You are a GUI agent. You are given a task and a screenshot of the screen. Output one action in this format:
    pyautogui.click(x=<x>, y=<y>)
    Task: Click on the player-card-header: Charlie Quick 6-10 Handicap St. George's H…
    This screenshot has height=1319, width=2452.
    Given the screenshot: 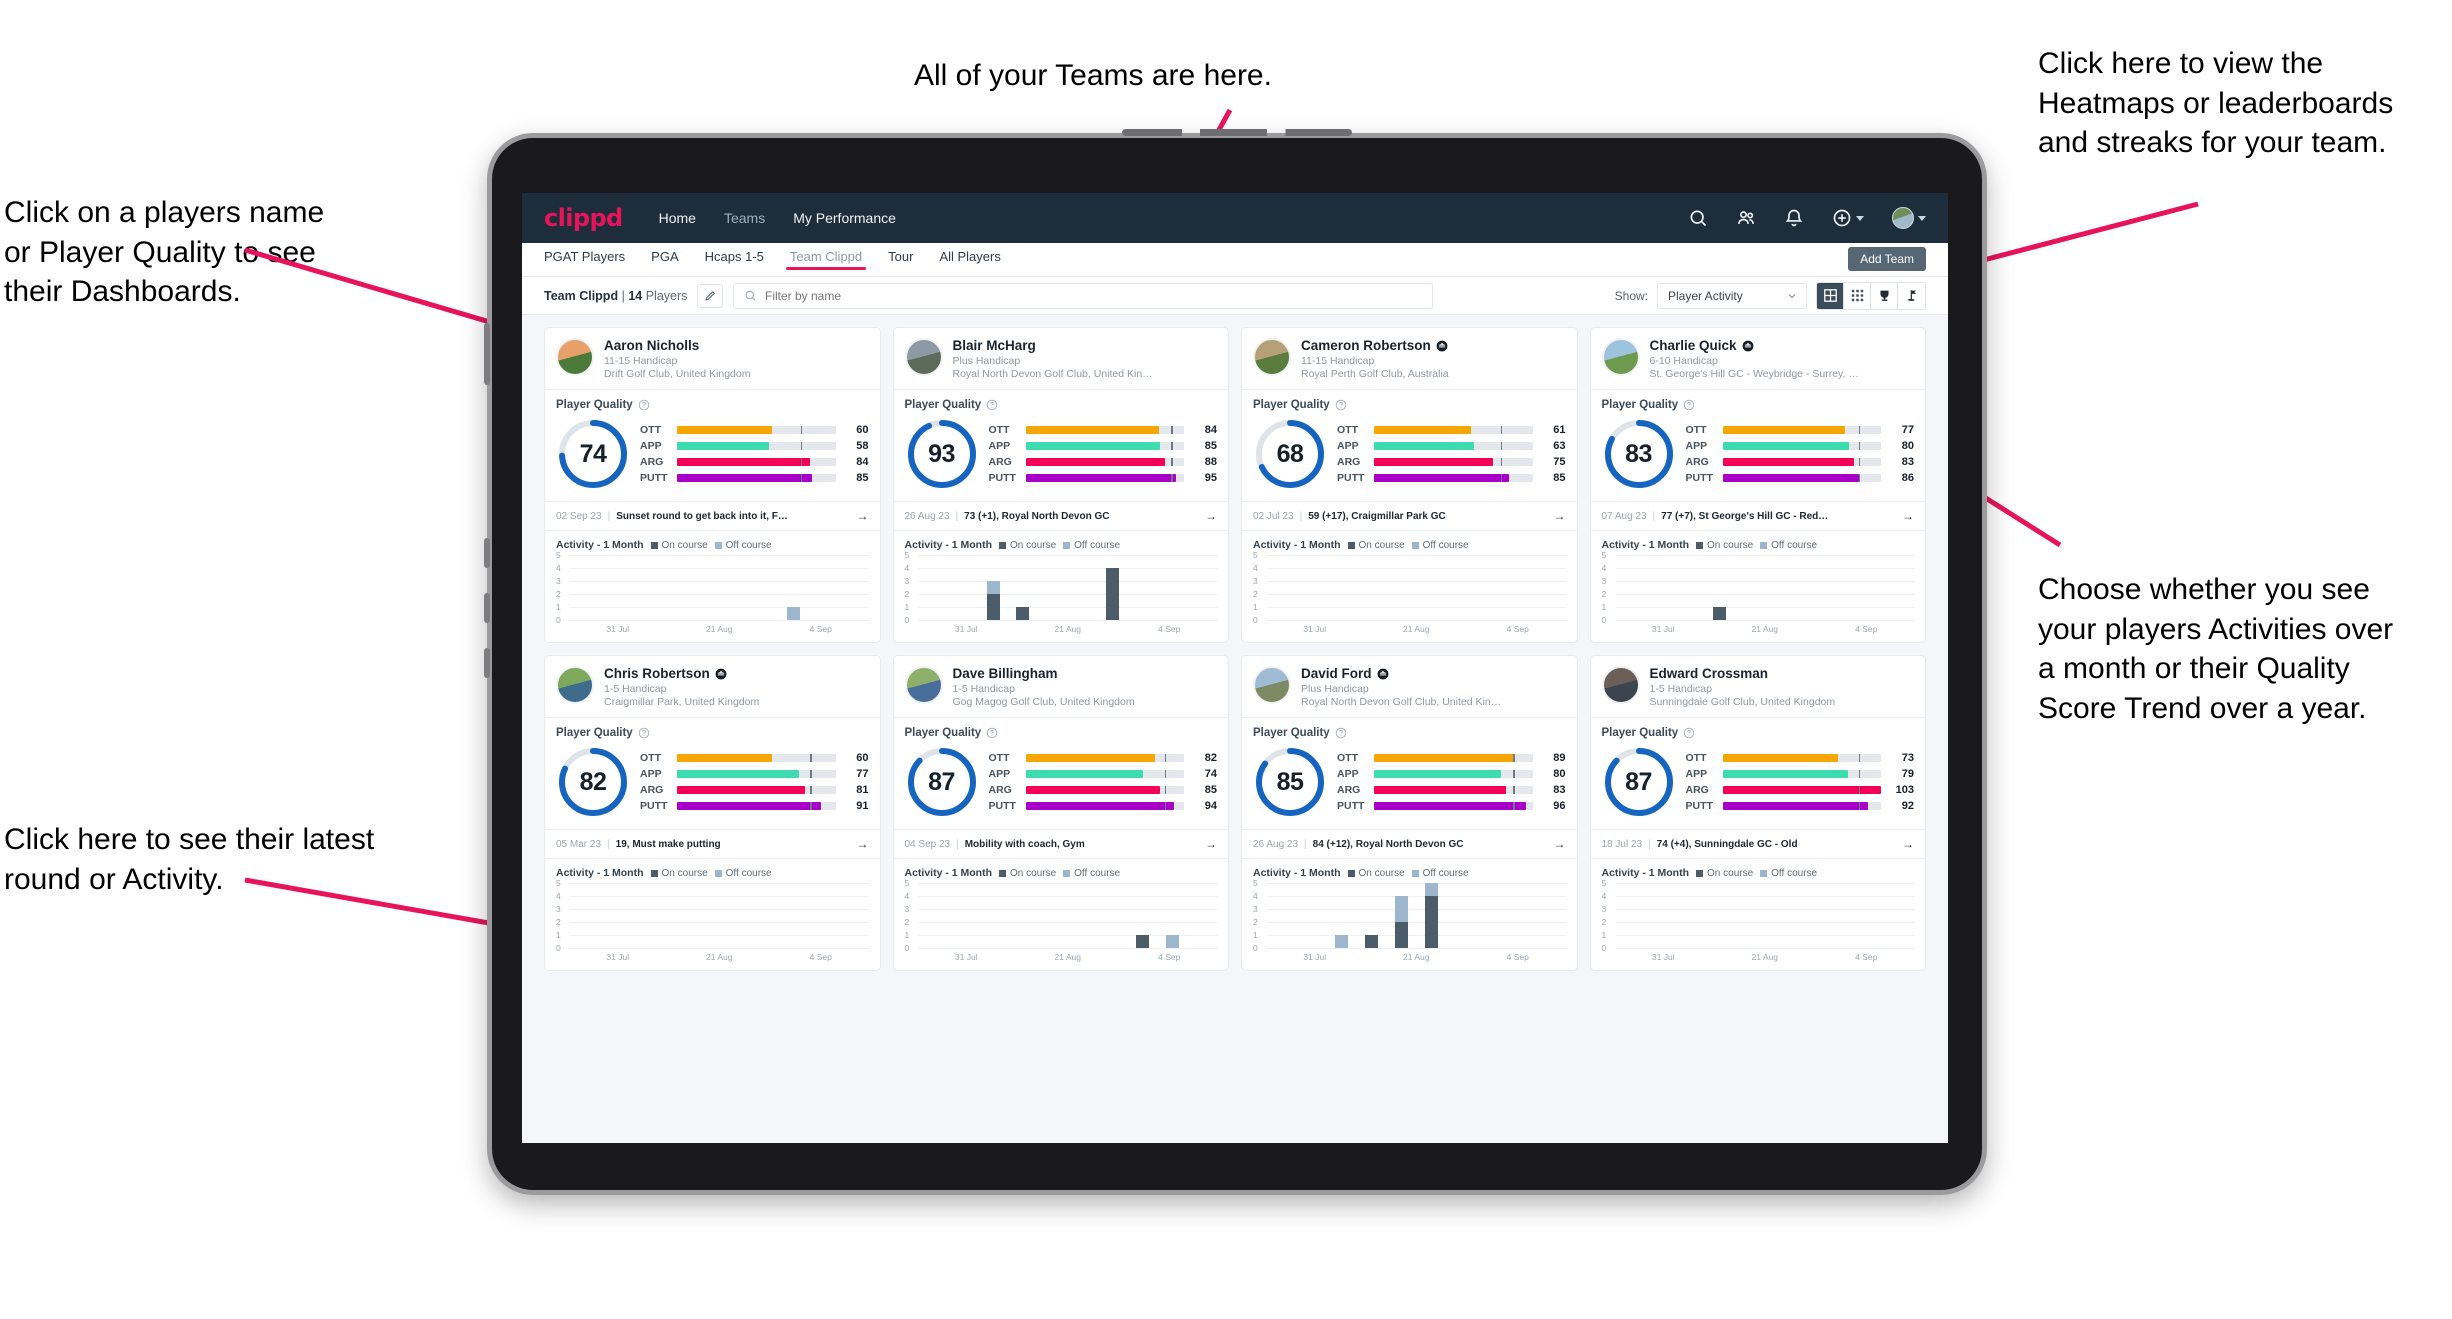 What is the action you would take?
    pyautogui.click(x=1758, y=358)
    